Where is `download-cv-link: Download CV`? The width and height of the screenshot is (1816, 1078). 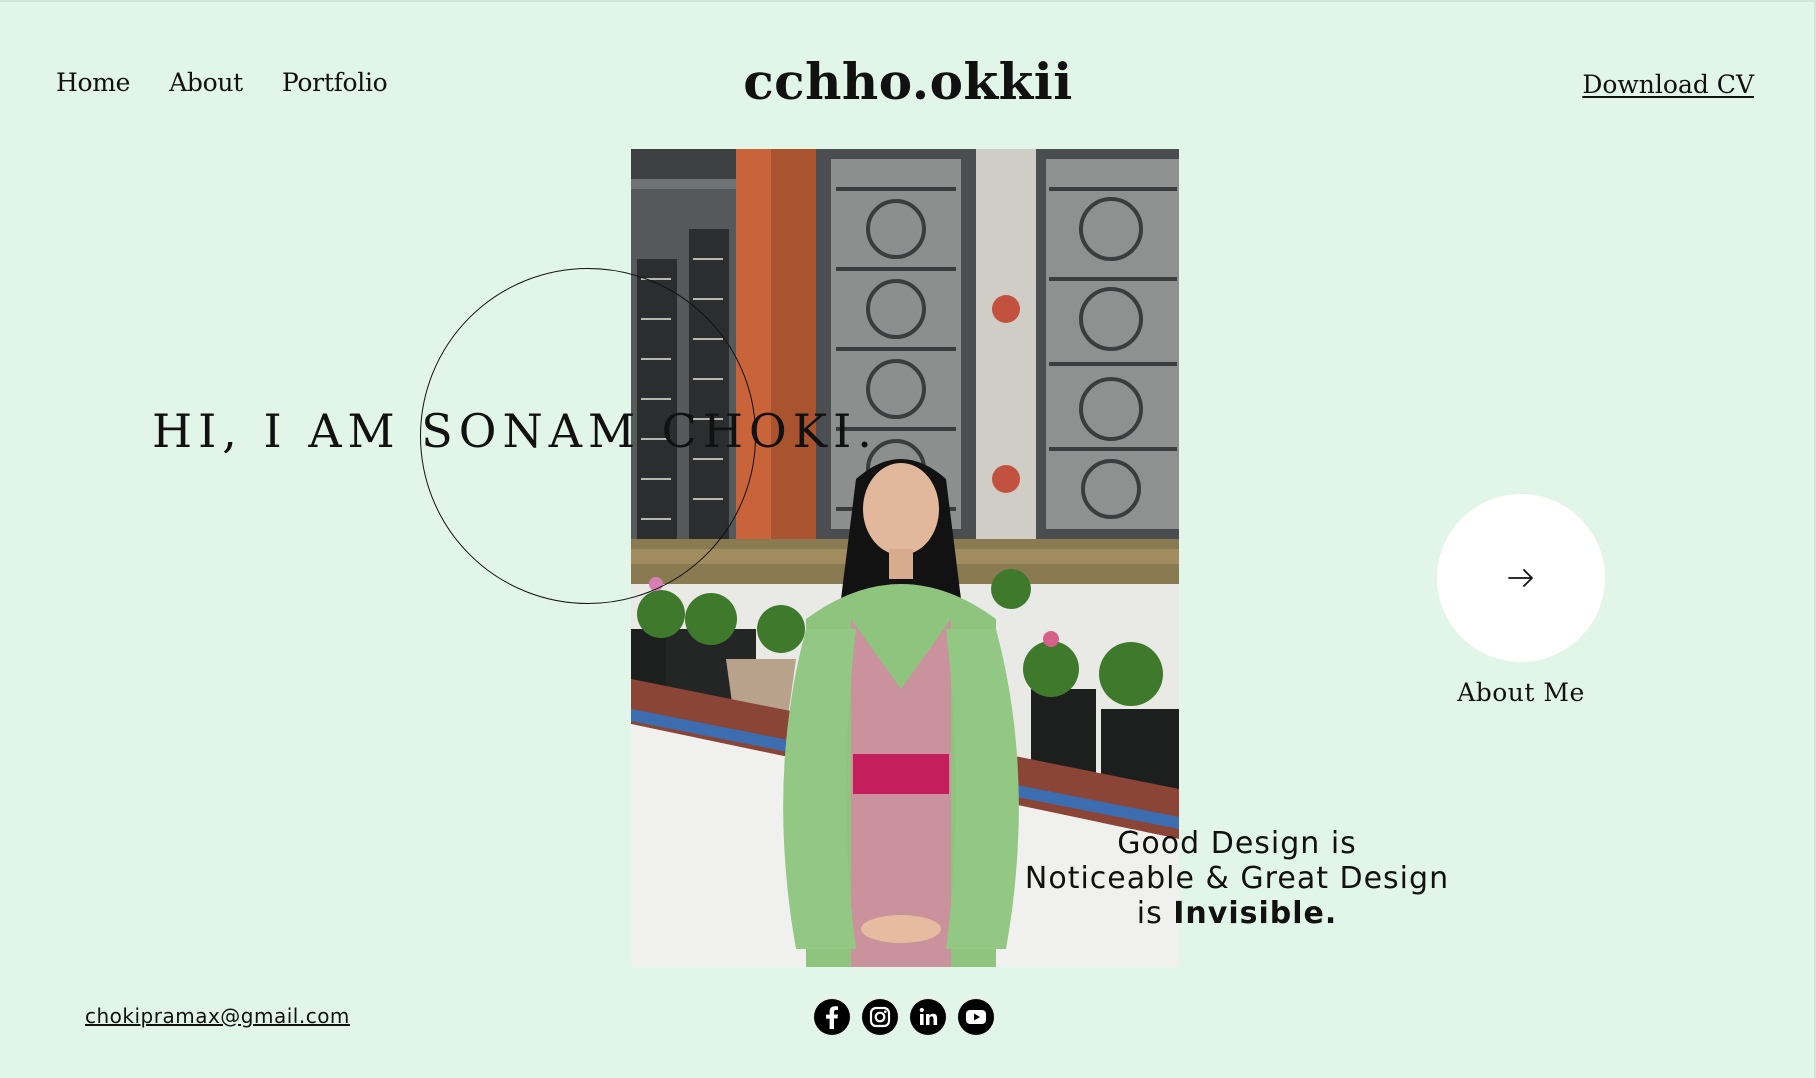 download-cv-link: Download CV is located at coordinates (1668, 84).